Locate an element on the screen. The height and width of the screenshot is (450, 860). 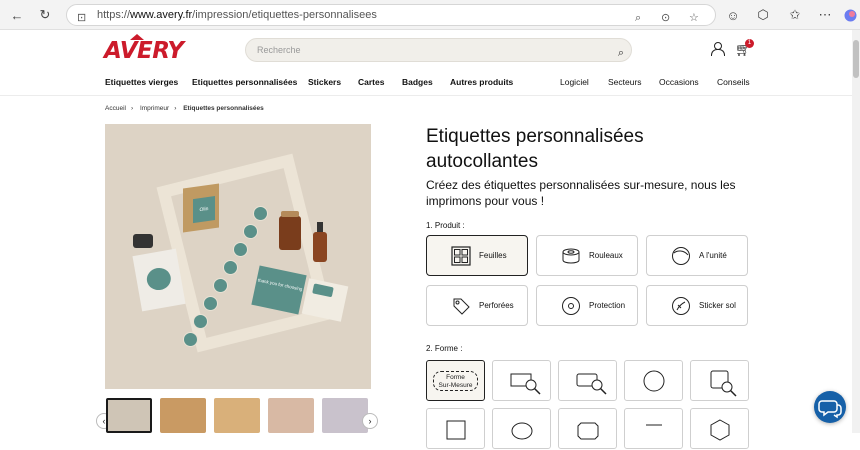
option-label: Protection is located at coordinates (607, 305).